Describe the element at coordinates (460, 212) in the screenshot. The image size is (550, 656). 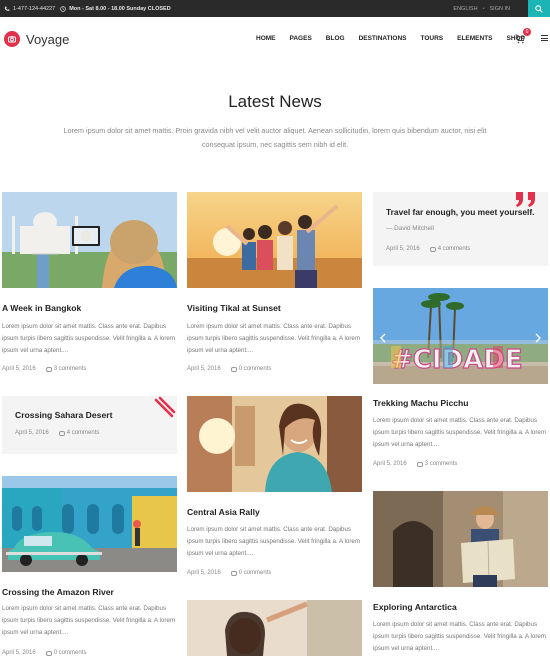
I see `quote-text: Travel far enough, you meet yourself.` at that location.